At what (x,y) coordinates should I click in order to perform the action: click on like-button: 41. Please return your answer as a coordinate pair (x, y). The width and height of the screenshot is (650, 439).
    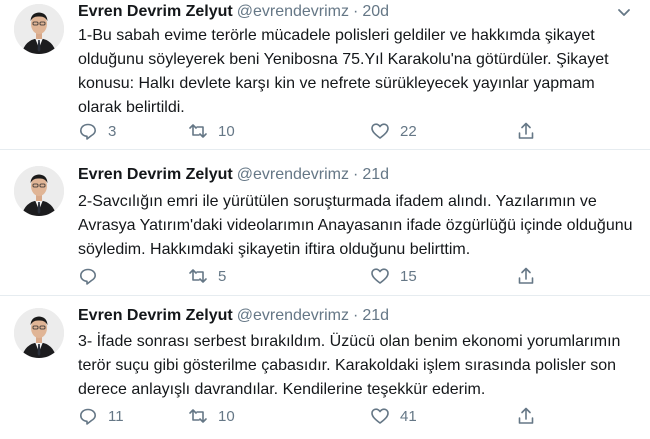
    Looking at the image, I should click on (393, 416).